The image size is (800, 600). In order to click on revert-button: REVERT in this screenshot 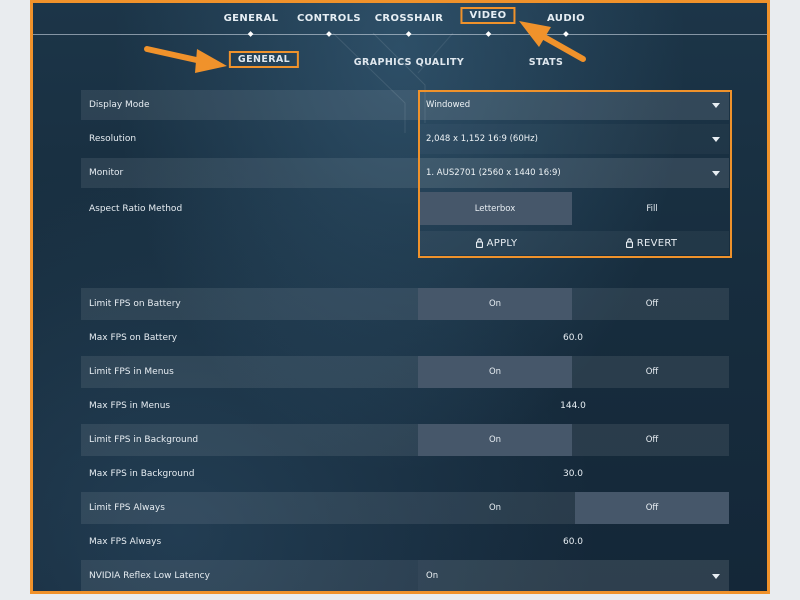, I will do `click(651, 243)`.